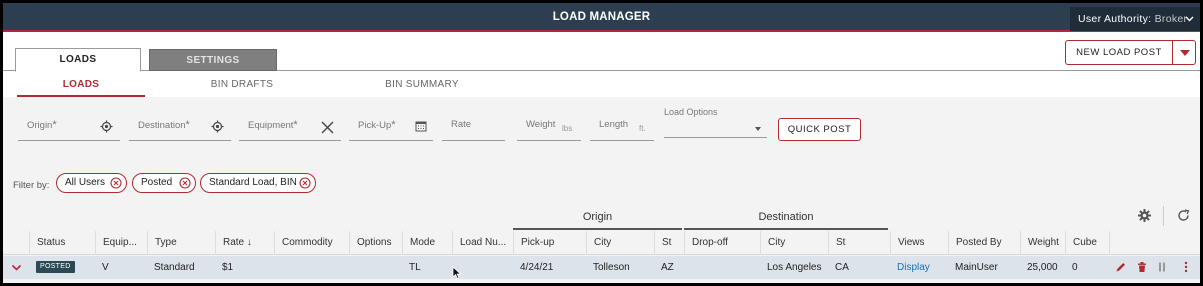  What do you see at coordinates (174, 267) in the screenshot?
I see `type-cell: Standard` at bounding box center [174, 267].